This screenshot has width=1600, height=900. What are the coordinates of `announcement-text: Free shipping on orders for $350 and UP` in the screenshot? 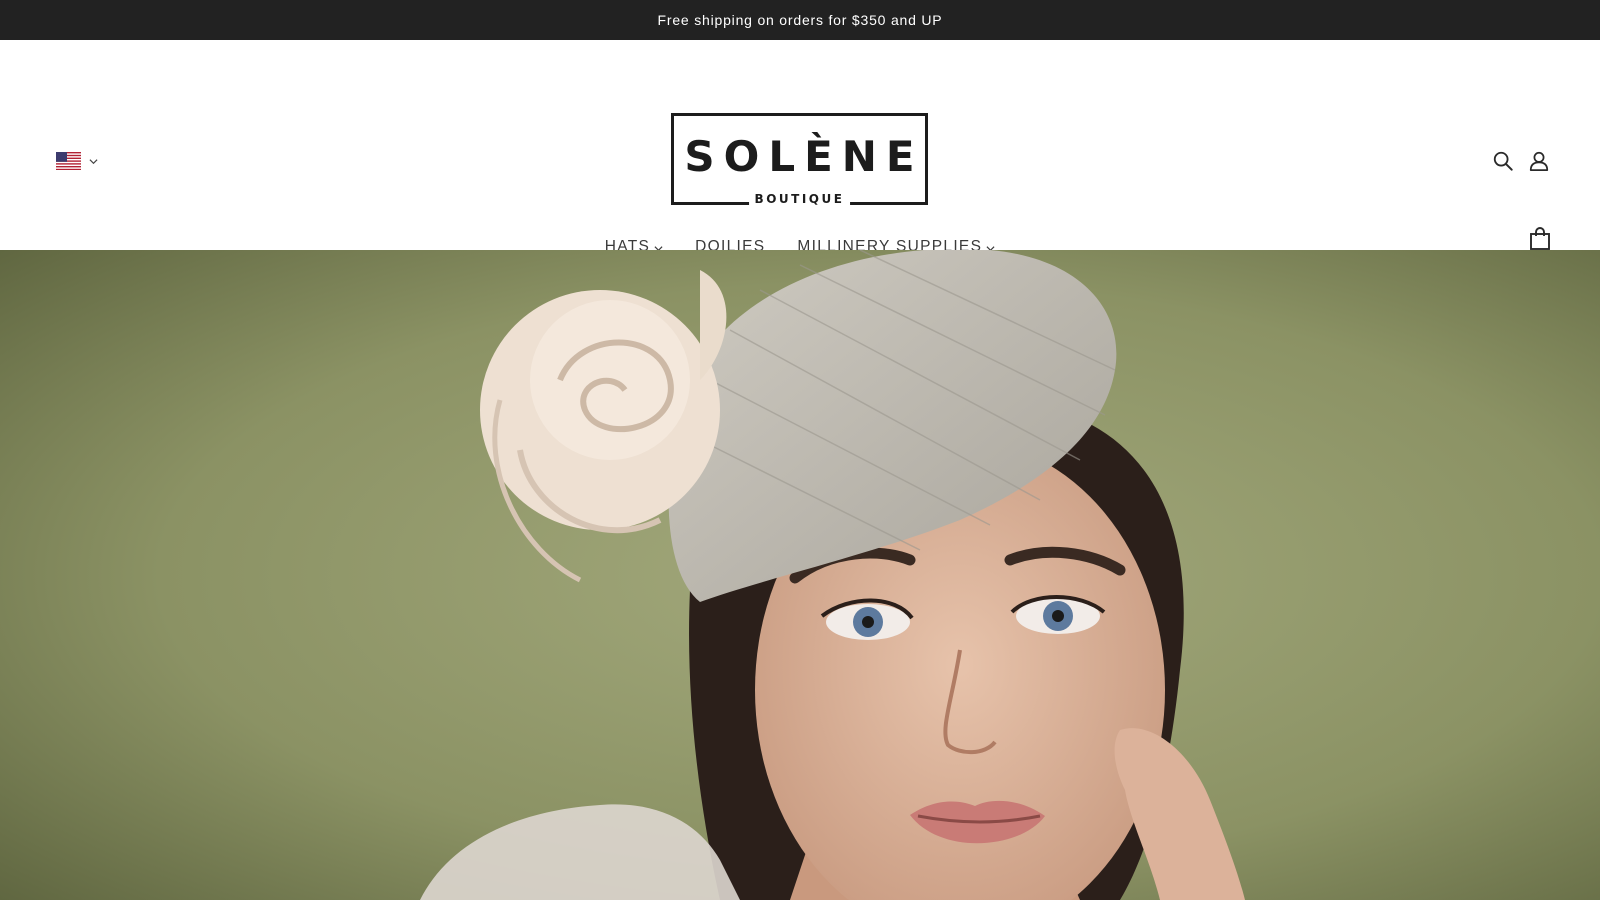 It's located at (800, 20).